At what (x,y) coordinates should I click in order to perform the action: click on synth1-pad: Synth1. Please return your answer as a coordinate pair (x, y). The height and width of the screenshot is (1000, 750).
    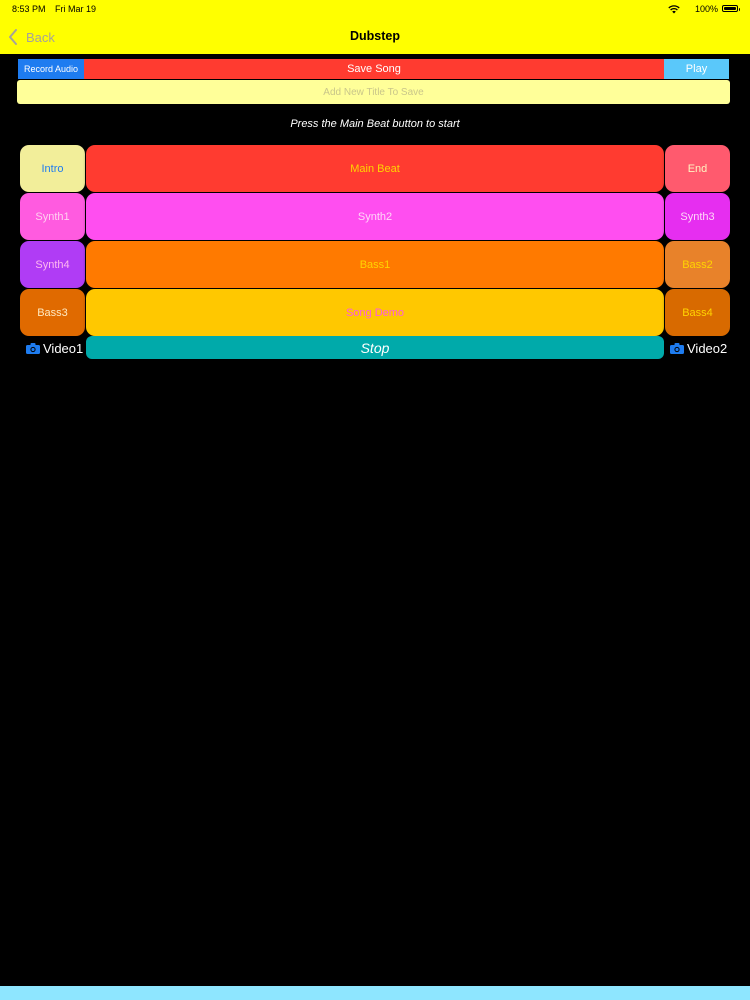
    Looking at the image, I should click on (52, 216).